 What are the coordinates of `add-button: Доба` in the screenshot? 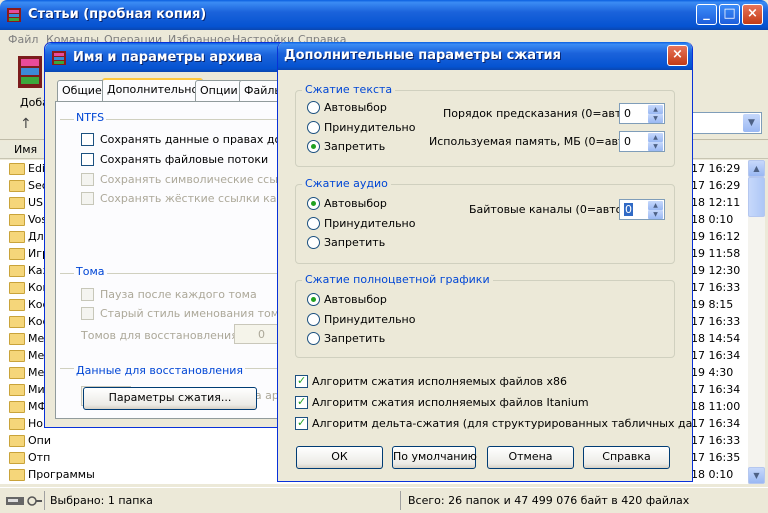 It's located at (28, 81).